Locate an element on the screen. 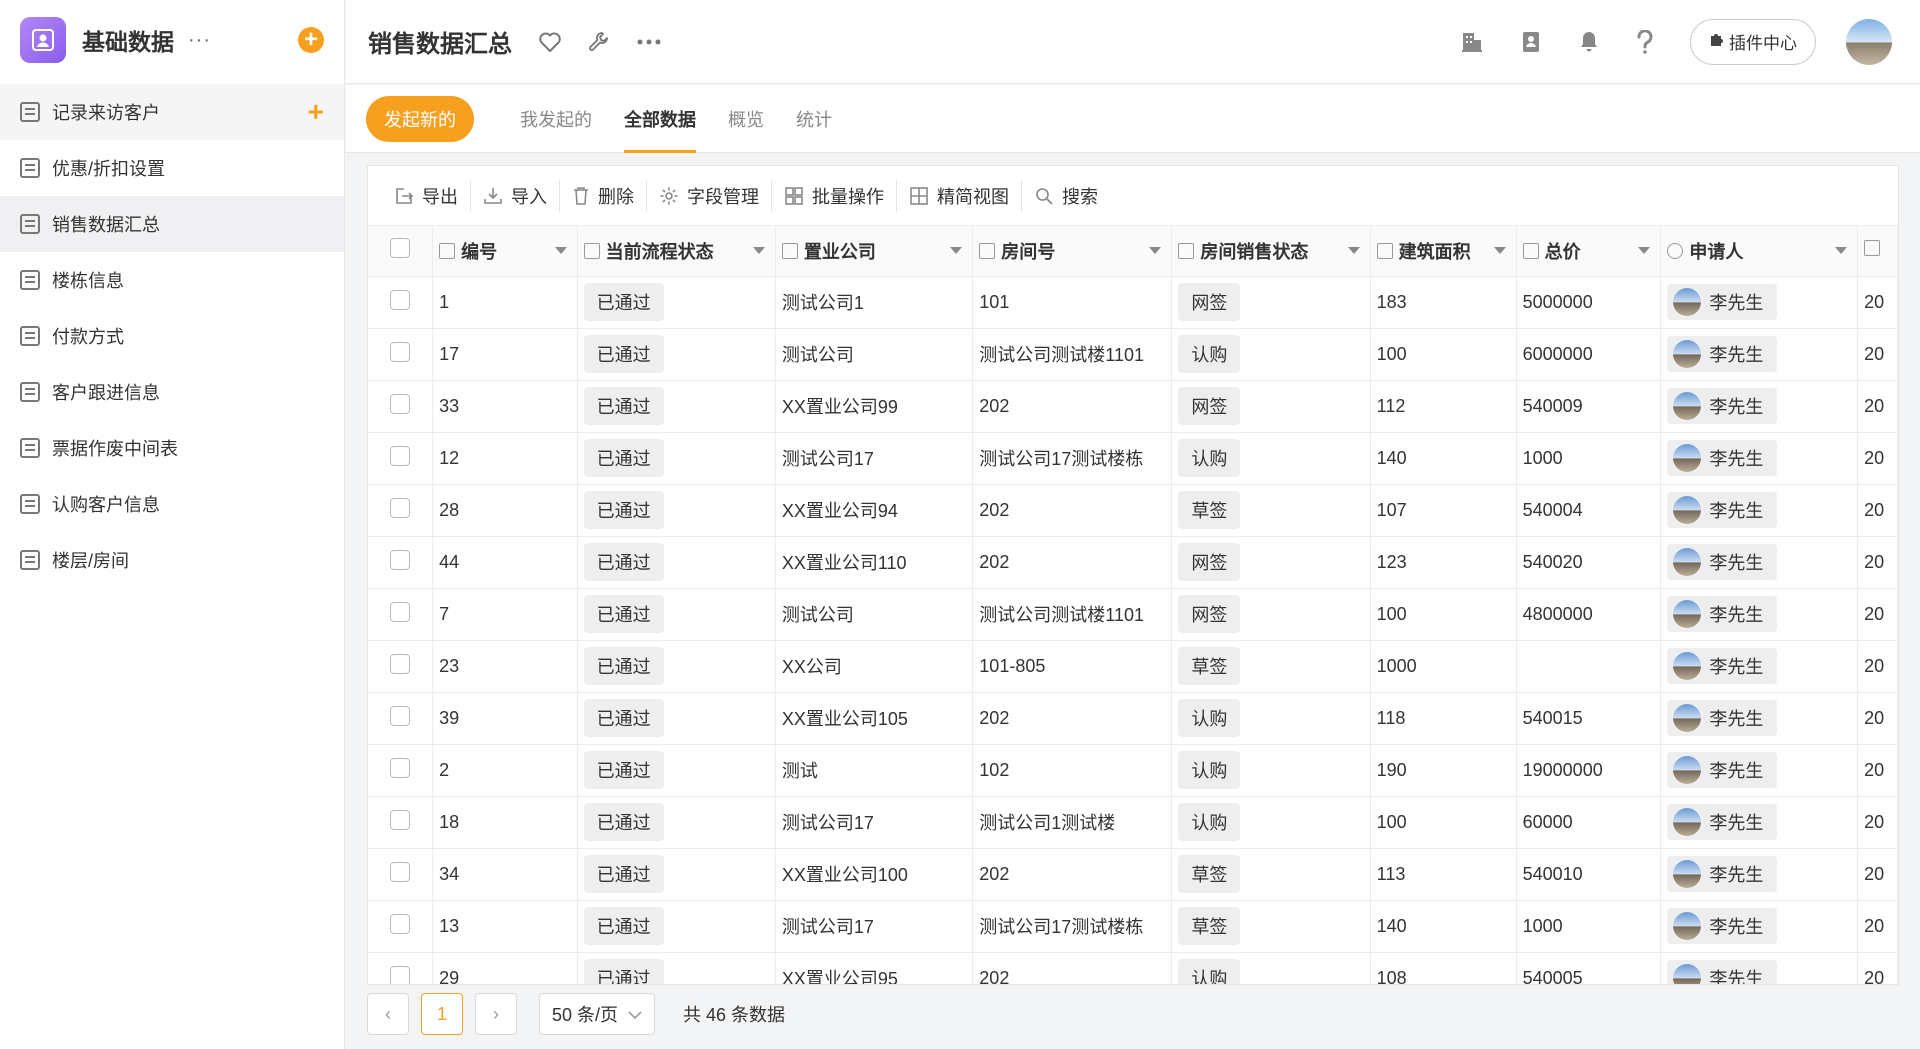 The image size is (1920, 1049). column-header: 建筑面积 is located at coordinates (1443, 251).